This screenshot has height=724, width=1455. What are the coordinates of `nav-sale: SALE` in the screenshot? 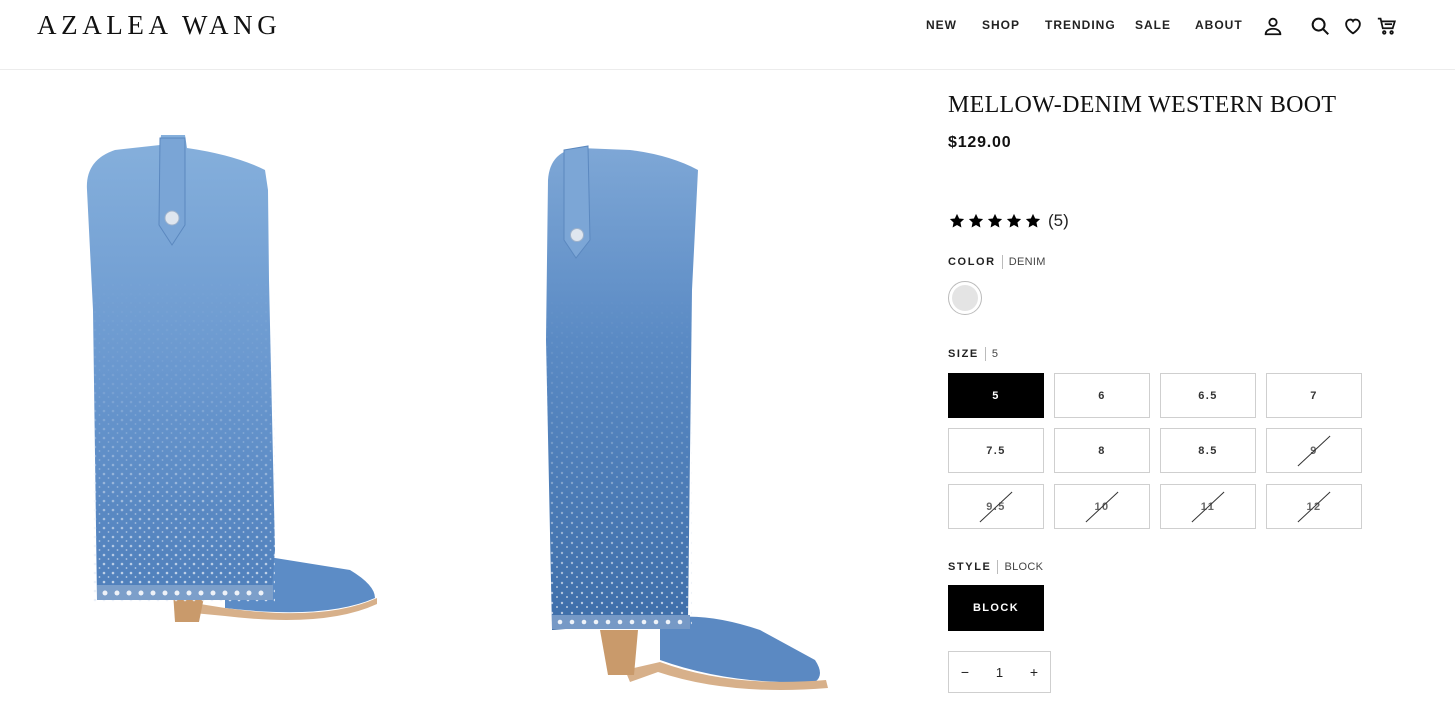 It's located at (1153, 25).